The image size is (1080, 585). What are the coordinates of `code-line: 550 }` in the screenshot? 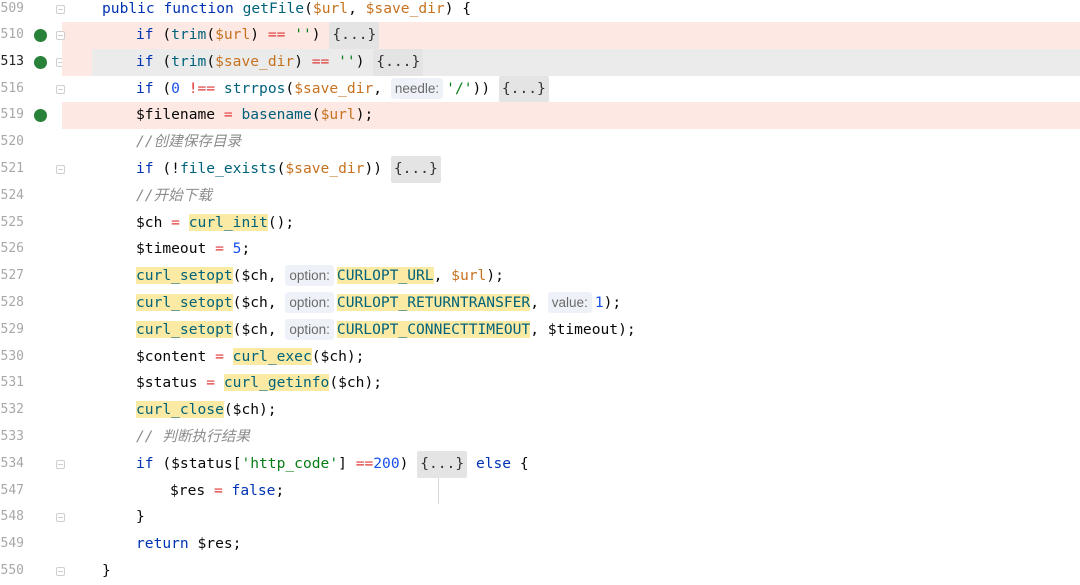 It's located at (540, 571).